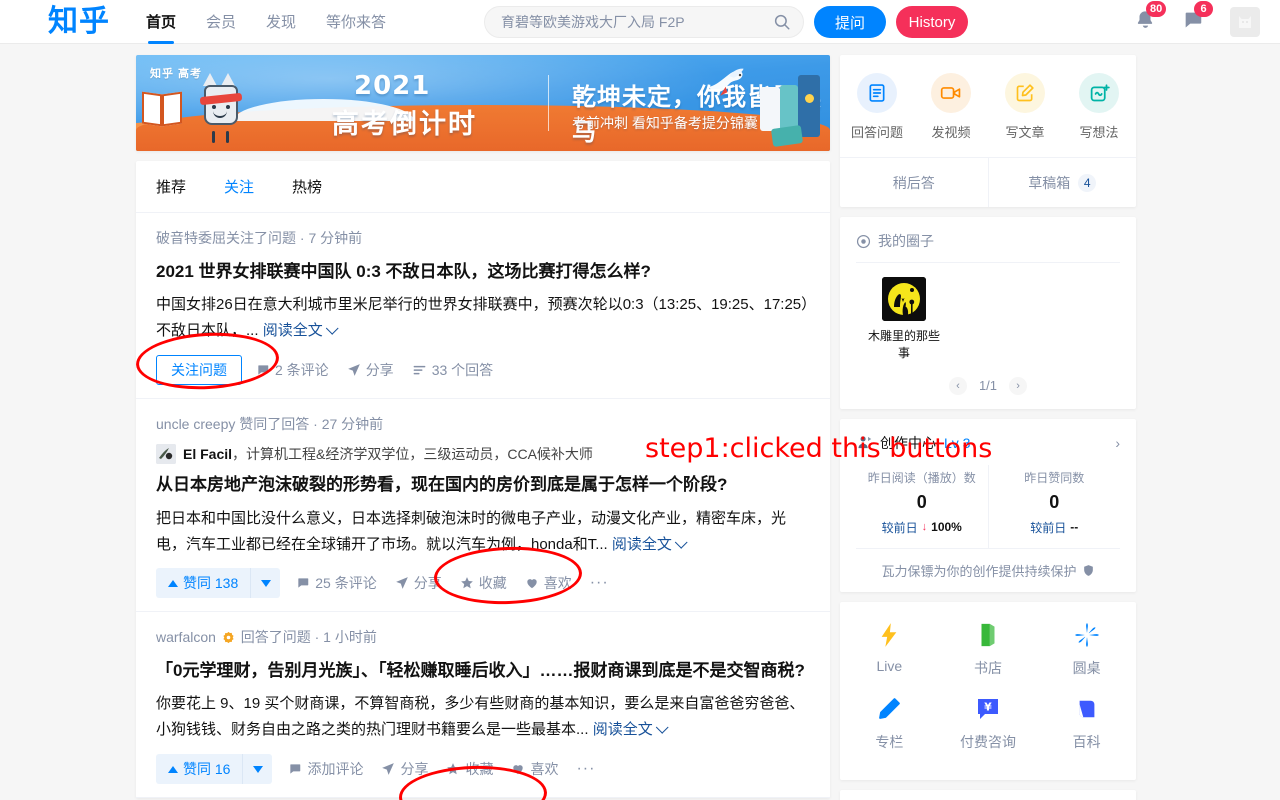 This screenshot has width=1280, height=800. I want to click on upvote-button: 赞同 138, so click(203, 583).